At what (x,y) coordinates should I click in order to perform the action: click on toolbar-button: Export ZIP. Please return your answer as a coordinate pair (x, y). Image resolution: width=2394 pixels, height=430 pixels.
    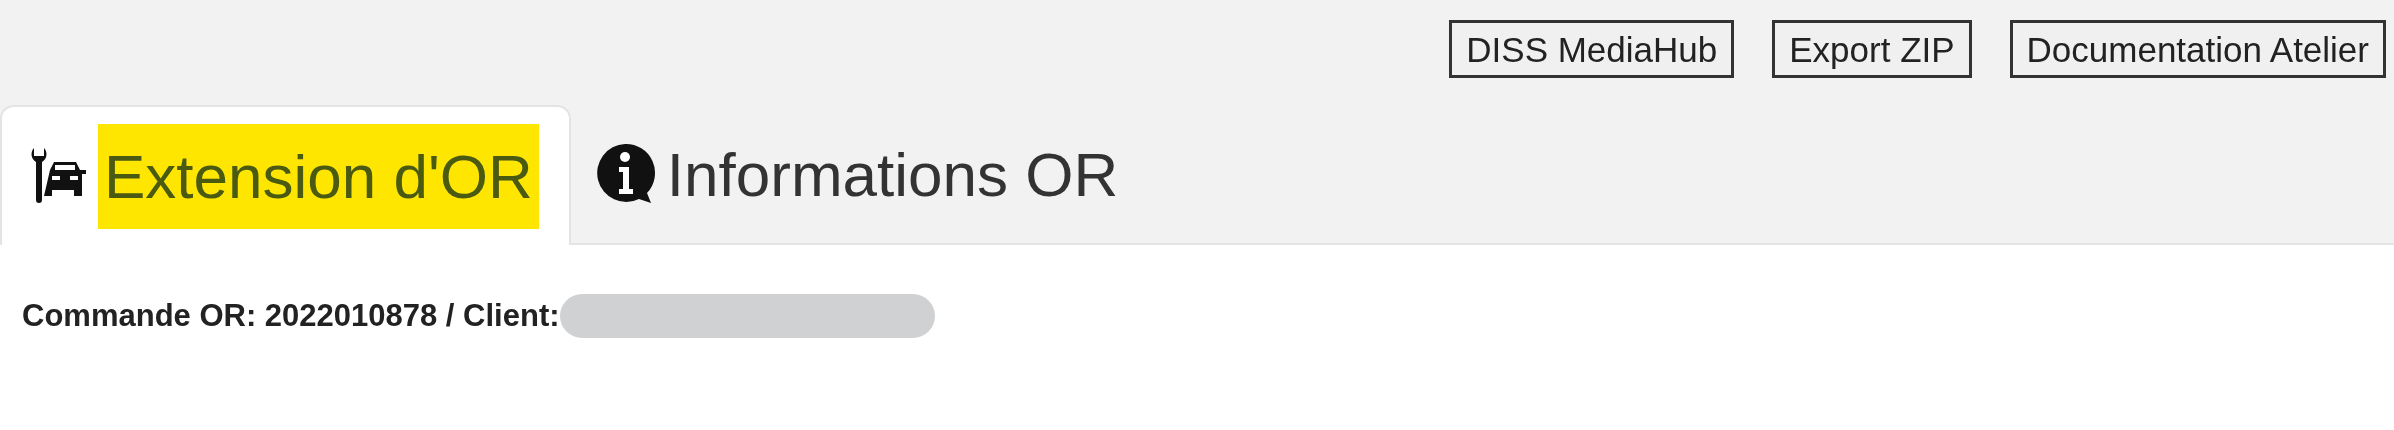
    Looking at the image, I should click on (1872, 49).